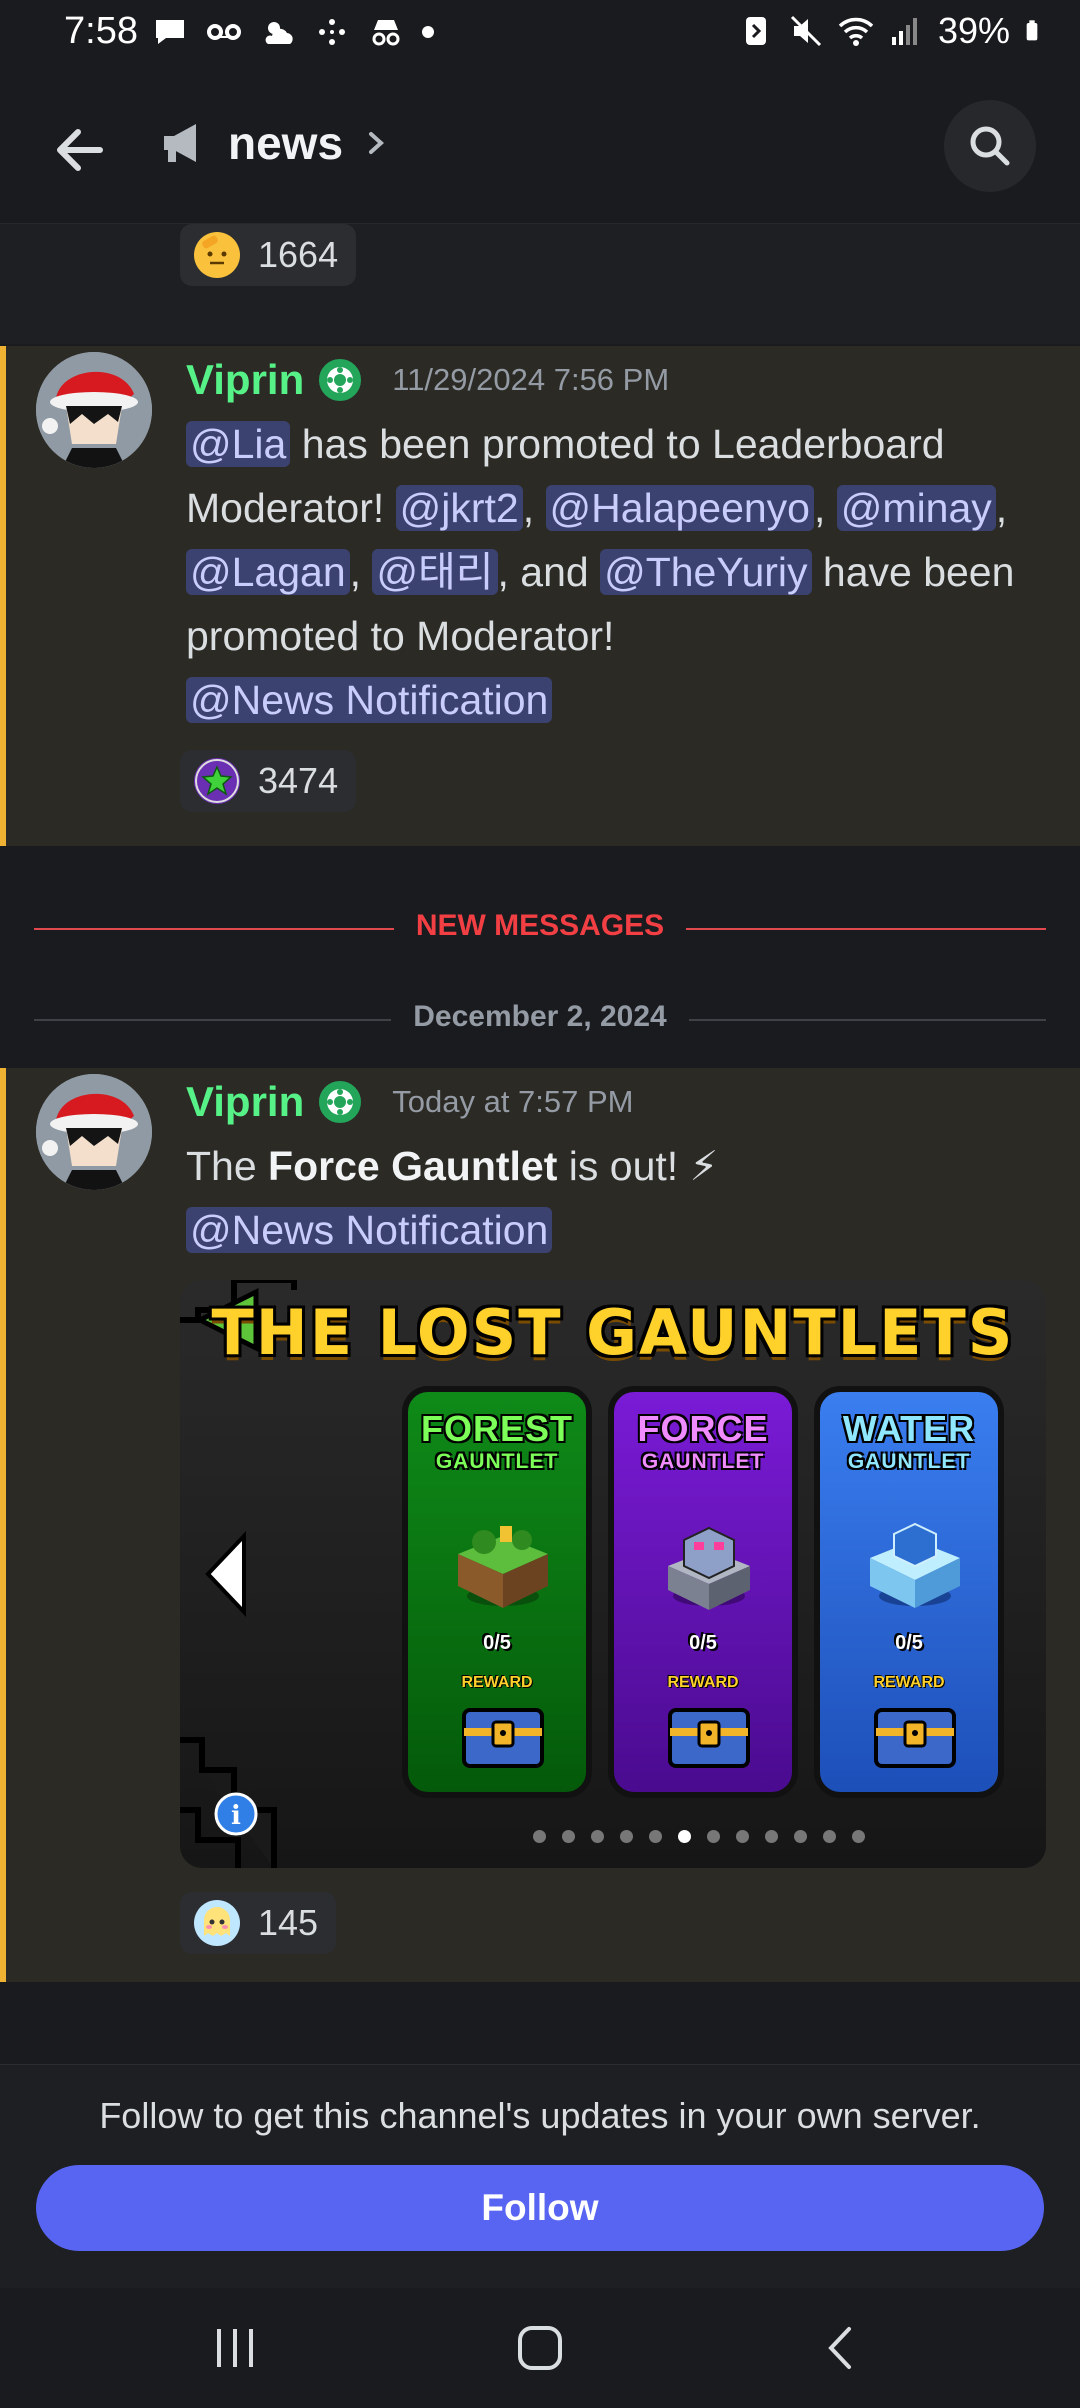  Describe the element at coordinates (286, 143) in the screenshot. I see `channel-name: news` at that location.